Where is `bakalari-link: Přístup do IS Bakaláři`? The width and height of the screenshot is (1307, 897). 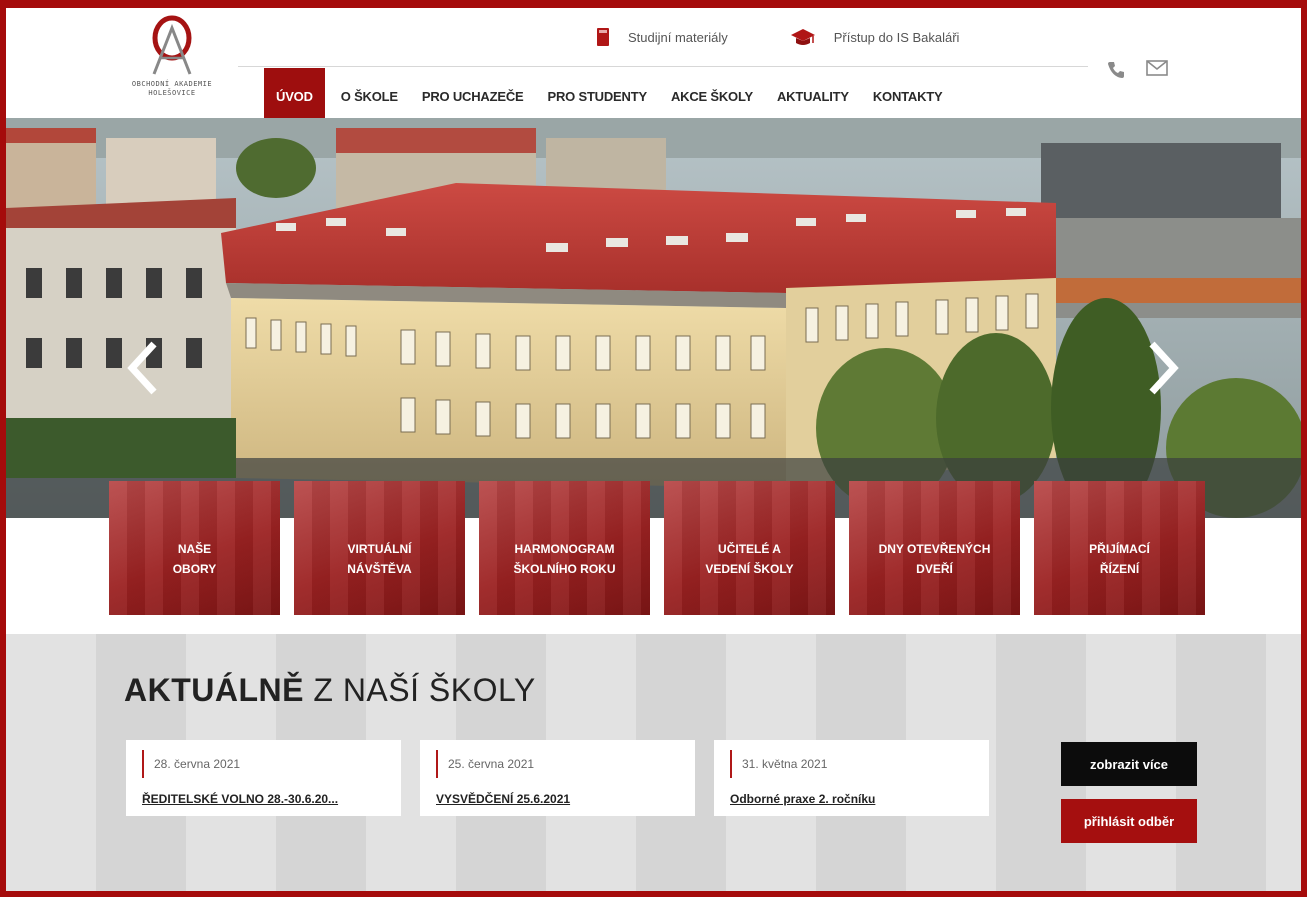 bakalari-link: Přístup do IS Bakaláři is located at coordinates (875, 37).